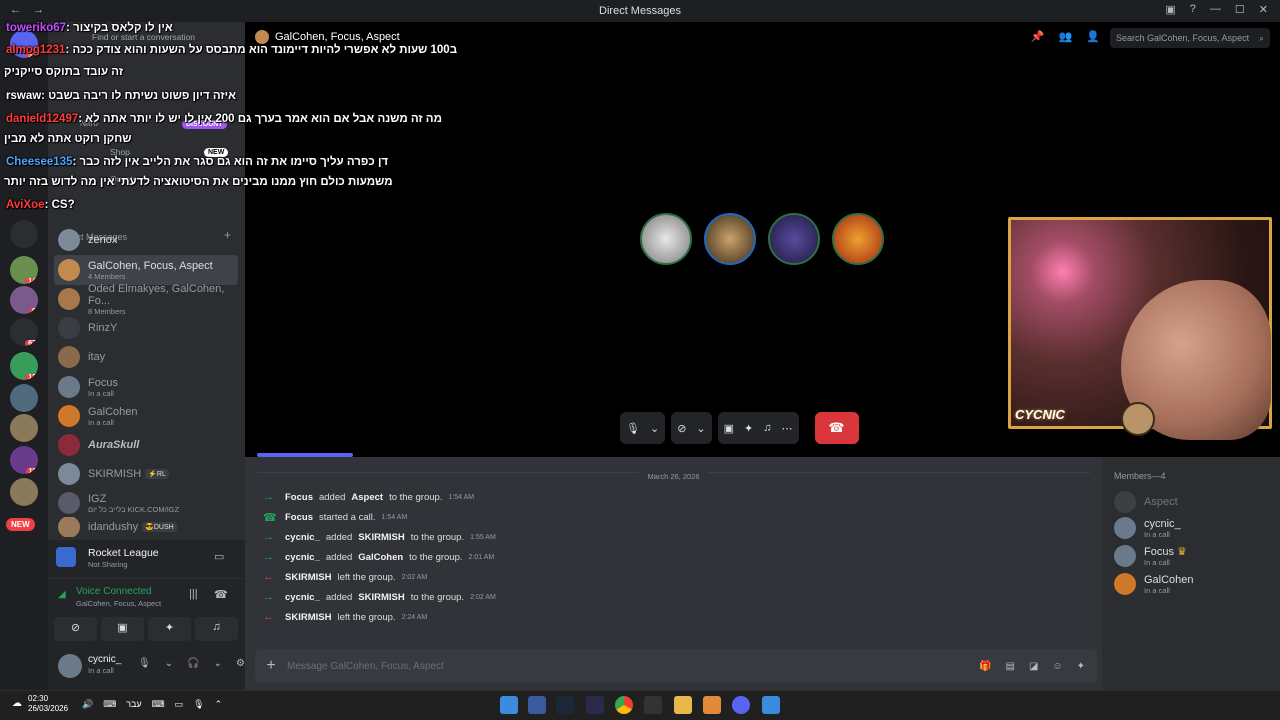 This screenshot has width=1280, height=720. I want to click on message-target: Aspect, so click(367, 497).